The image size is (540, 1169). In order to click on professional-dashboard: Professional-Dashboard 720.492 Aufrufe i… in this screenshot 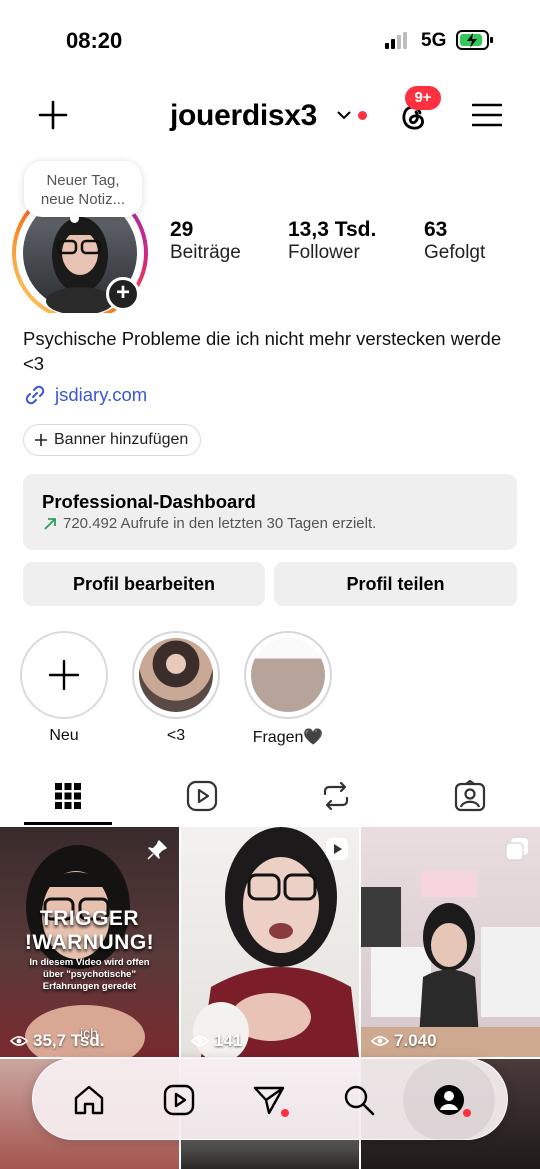, I will do `click(270, 512)`.